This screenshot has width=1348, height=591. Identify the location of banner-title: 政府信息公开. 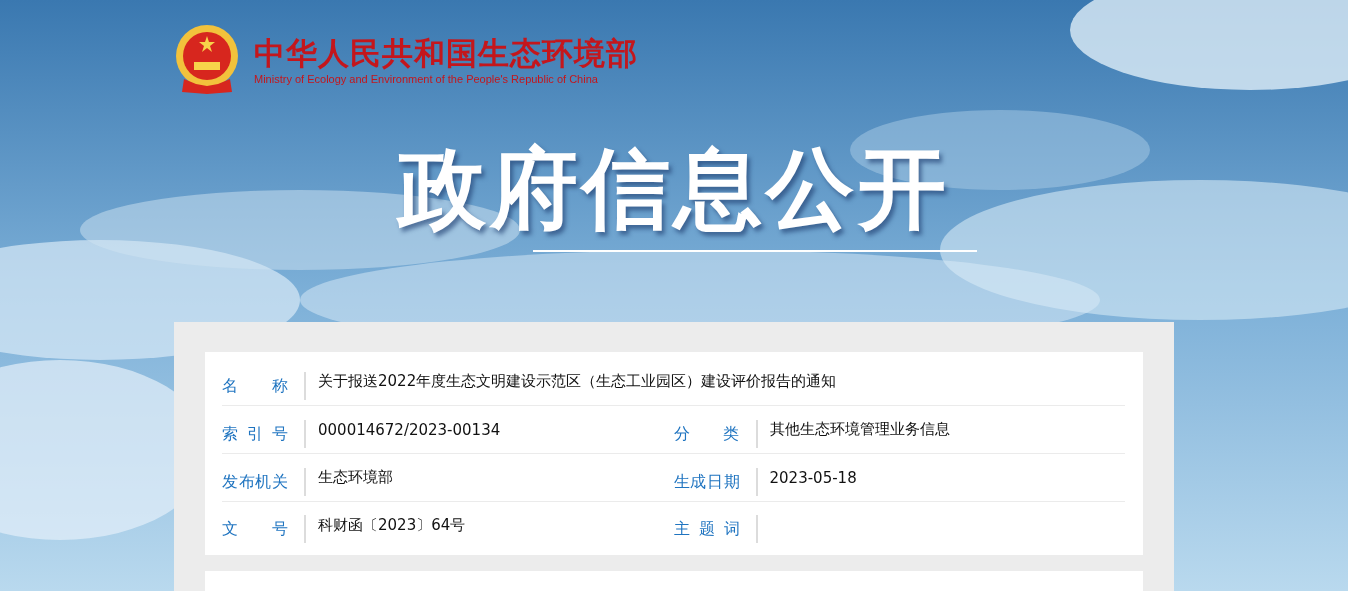
(674, 189).